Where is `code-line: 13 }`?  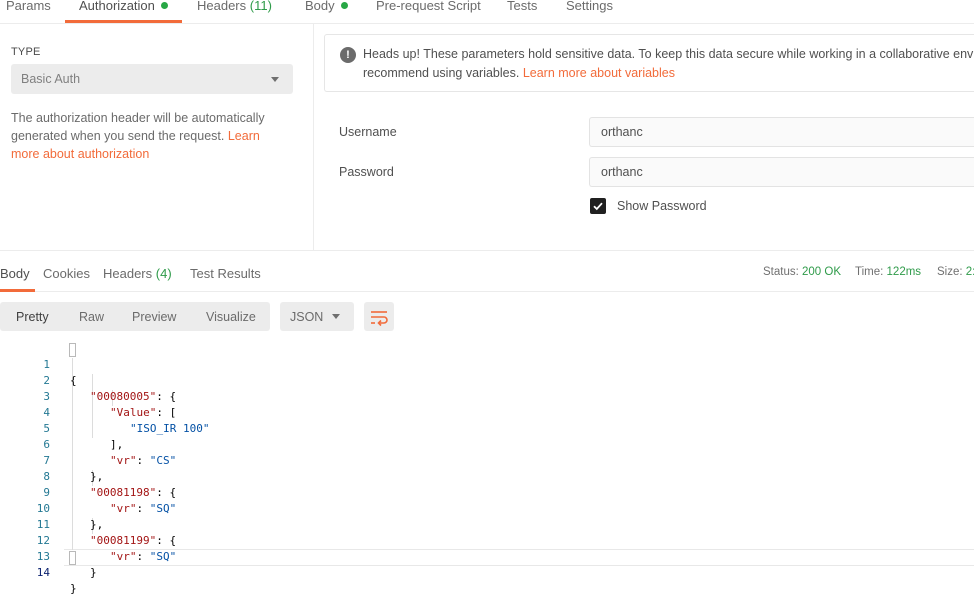 code-line: 13 } is located at coordinates (487, 556).